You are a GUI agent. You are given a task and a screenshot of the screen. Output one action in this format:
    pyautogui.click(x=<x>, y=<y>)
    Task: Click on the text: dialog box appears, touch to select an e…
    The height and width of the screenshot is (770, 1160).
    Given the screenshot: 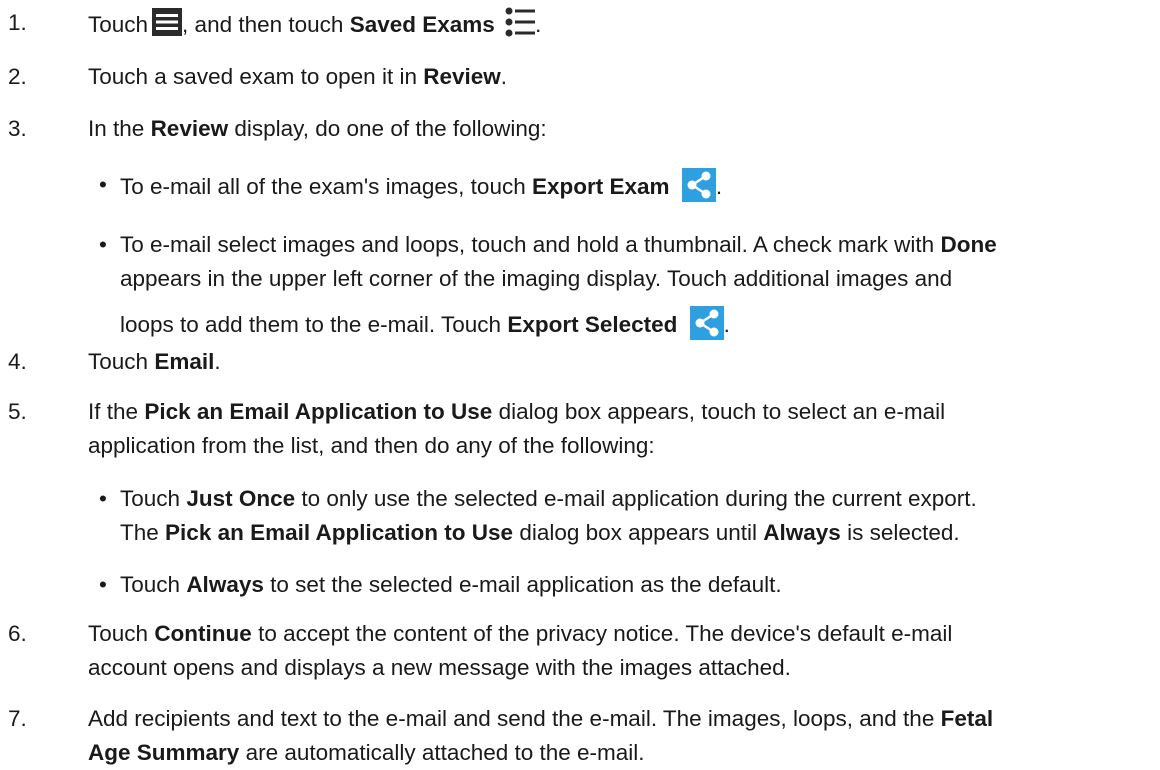 What is the action you would take?
    pyautogui.click(x=722, y=411)
    